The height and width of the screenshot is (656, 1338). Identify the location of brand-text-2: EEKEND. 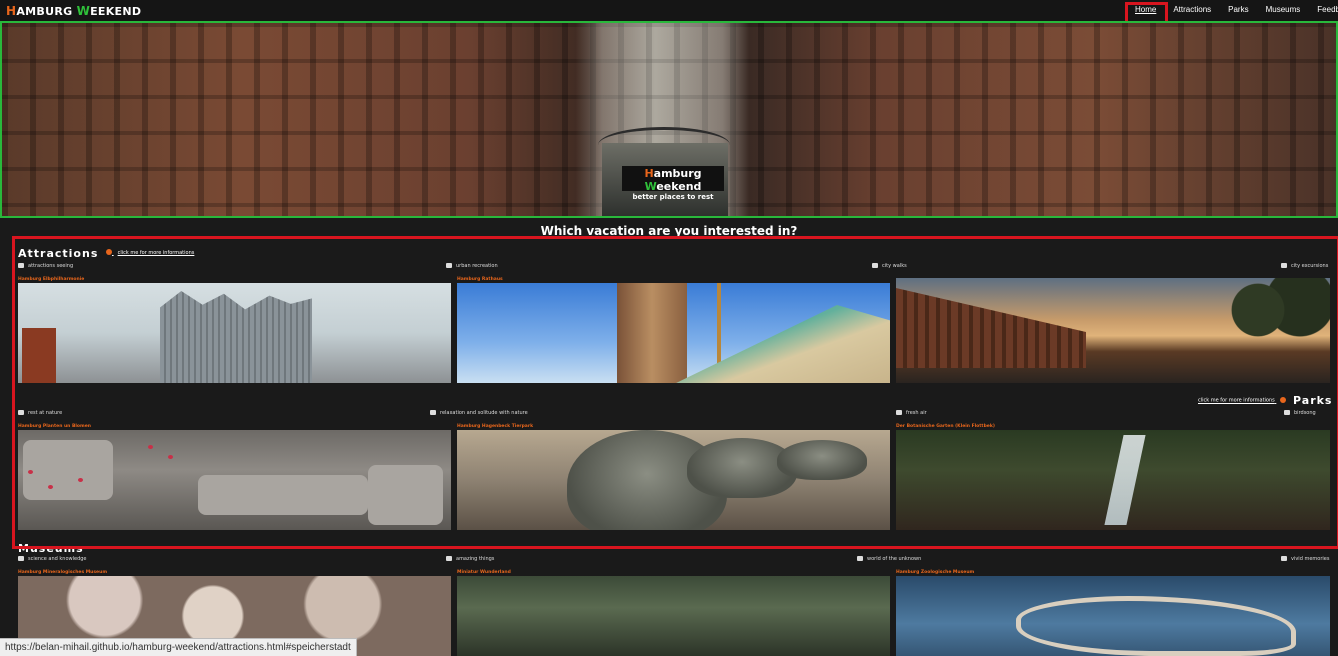
(116, 11).